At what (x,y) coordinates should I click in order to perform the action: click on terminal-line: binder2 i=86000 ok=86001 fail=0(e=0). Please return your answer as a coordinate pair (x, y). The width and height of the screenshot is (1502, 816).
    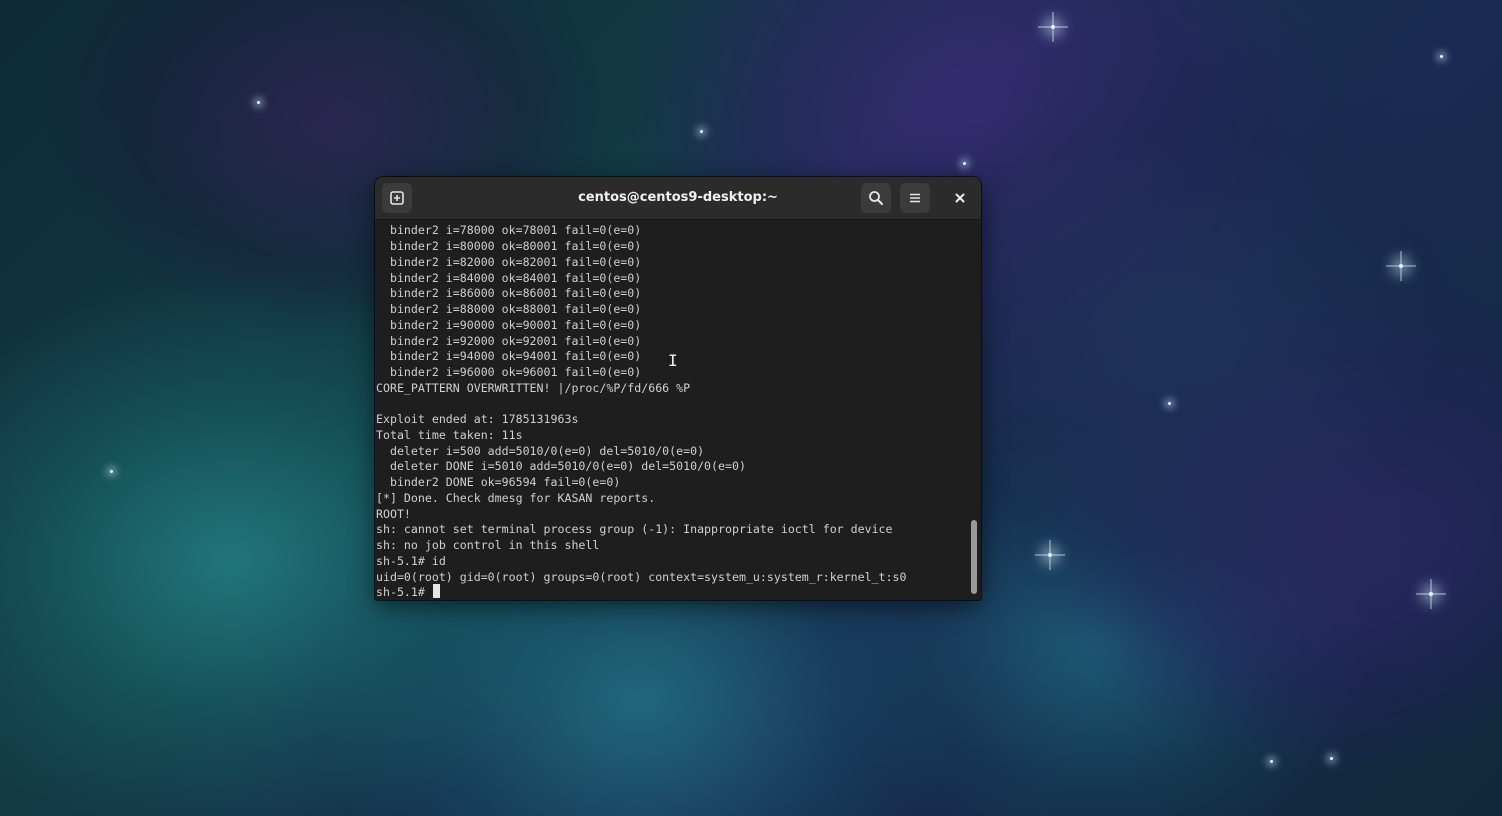
    Looking at the image, I should click on (509, 293).